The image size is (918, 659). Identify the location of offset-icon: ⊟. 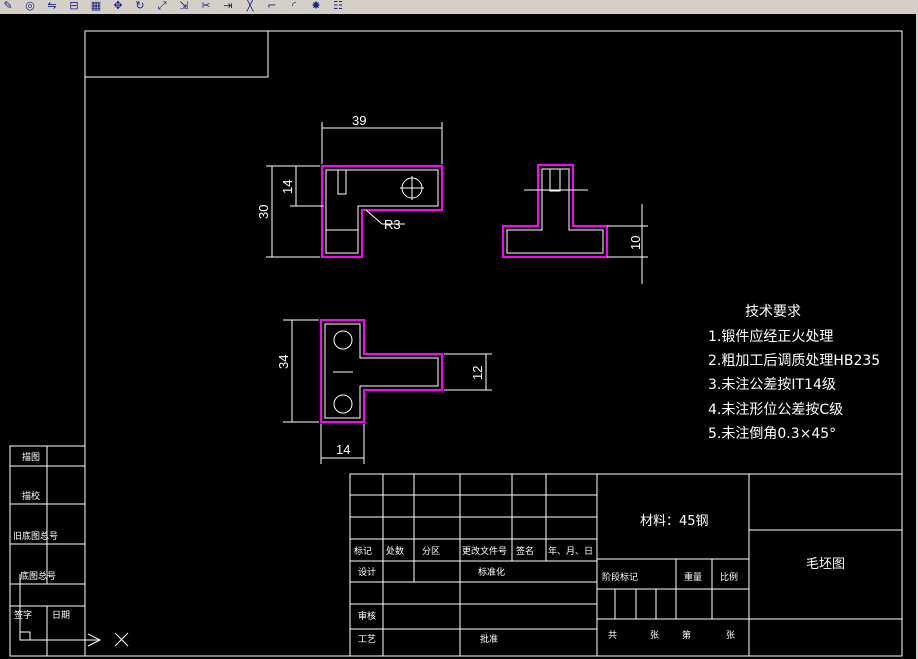
(74, 6).